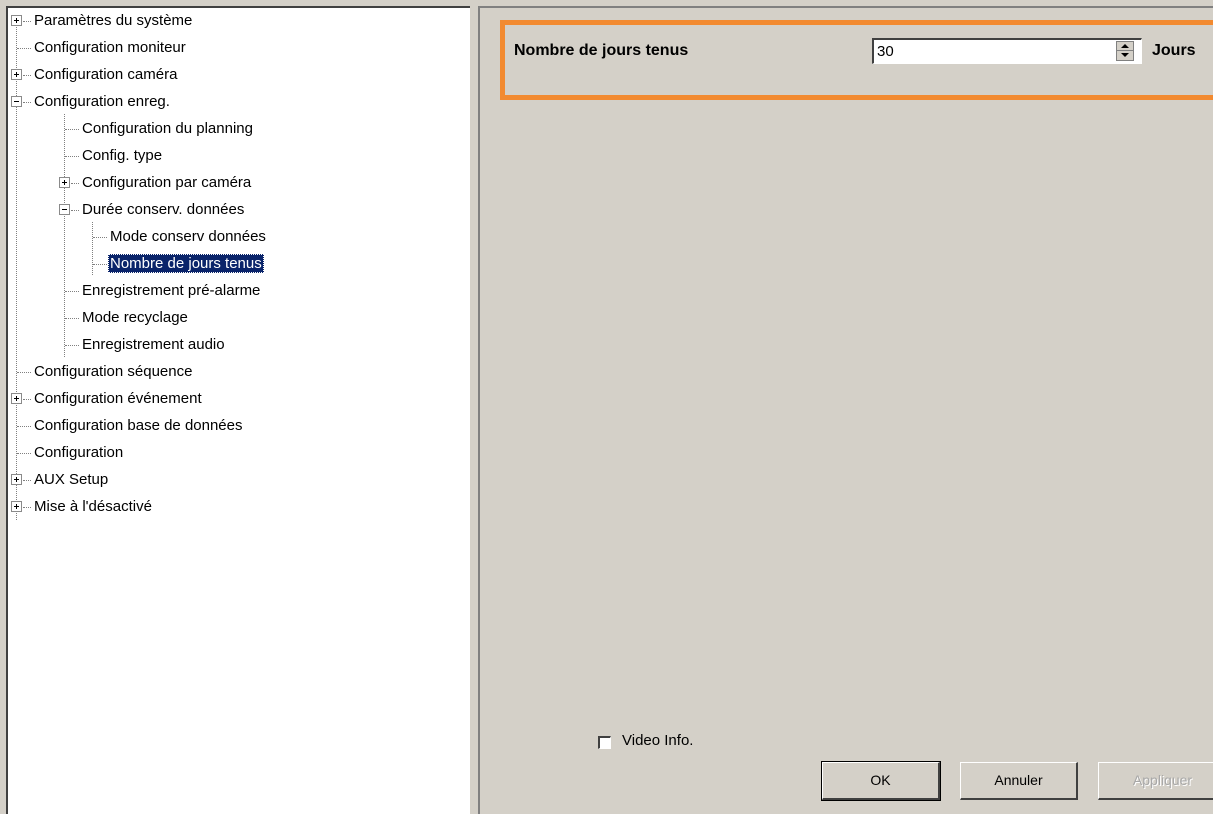 Image resolution: width=1213 pixels, height=814 pixels. What do you see at coordinates (1125, 51) in the screenshot?
I see `days-spinner` at bounding box center [1125, 51].